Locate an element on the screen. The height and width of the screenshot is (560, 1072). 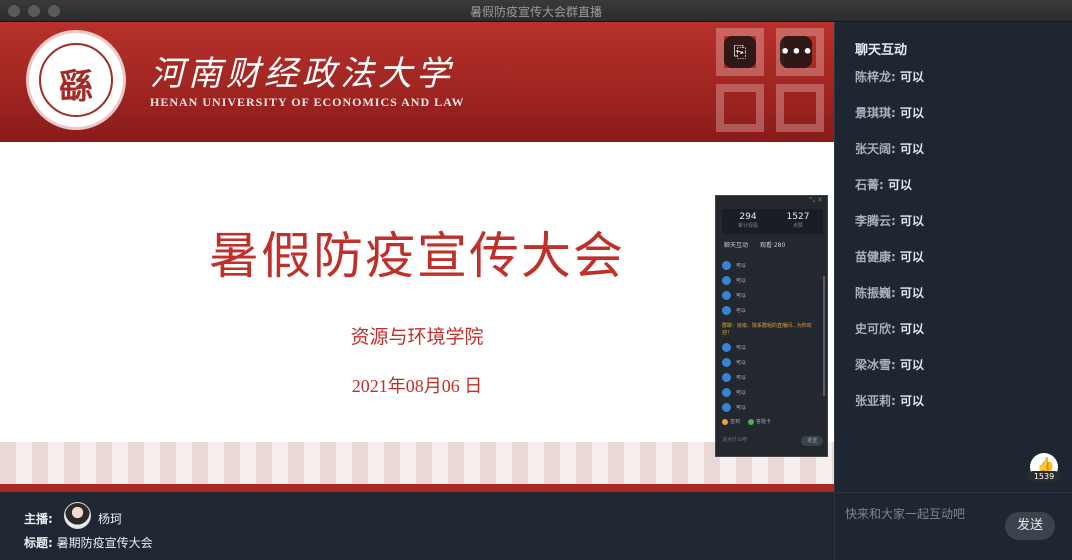
mini-tabs: 聊天互动 观看·280 is located at coordinates (759, 244).